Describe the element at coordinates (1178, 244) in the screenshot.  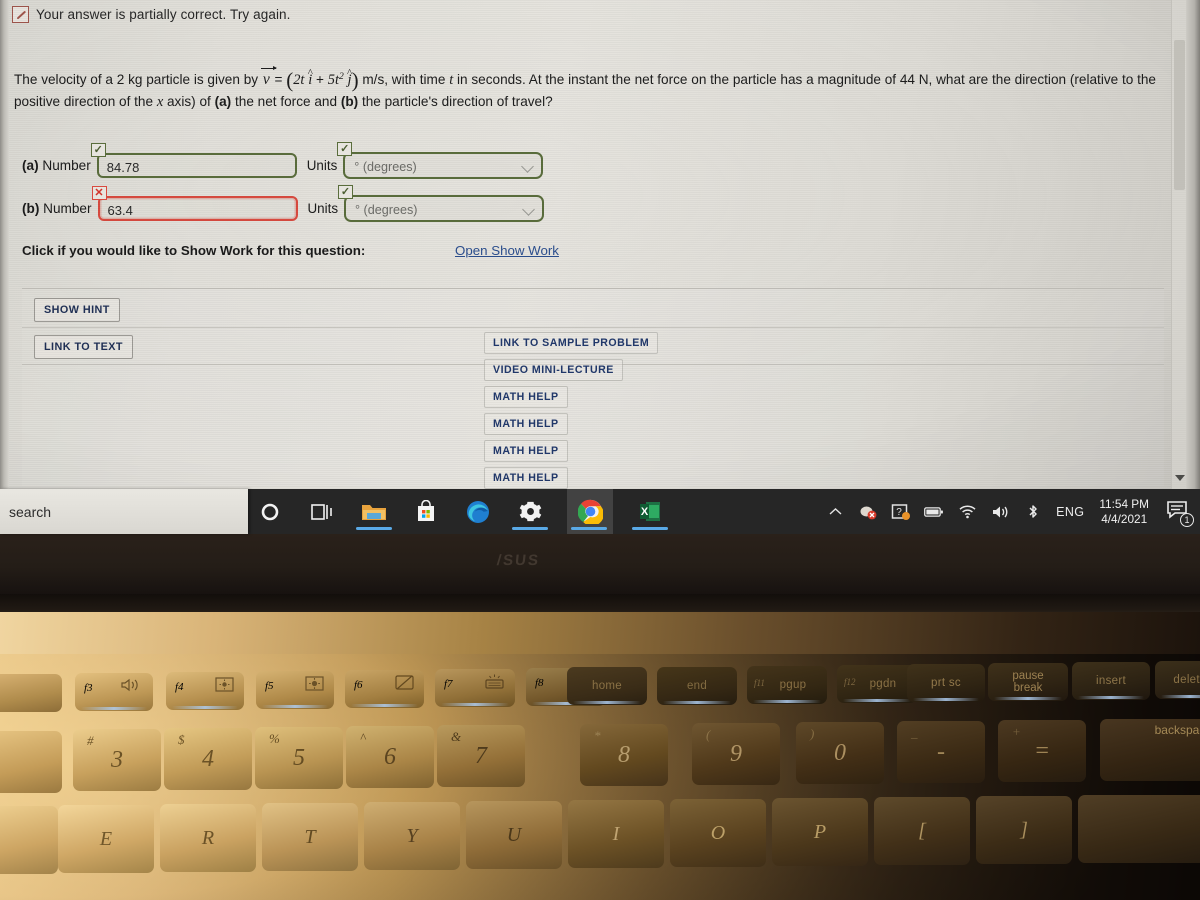
I see `page-scrollbar` at that location.